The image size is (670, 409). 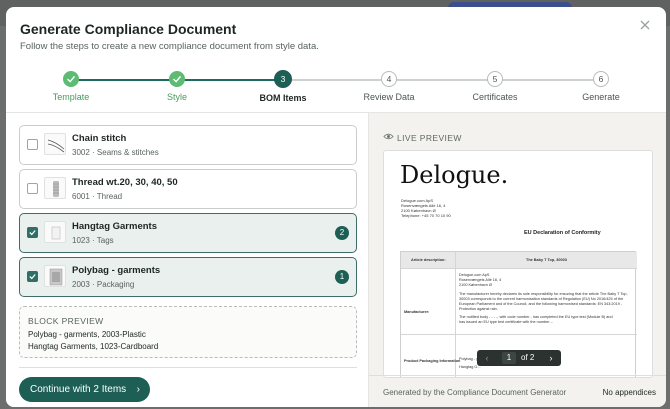 I want to click on step-number: 5, so click(x=495, y=79).